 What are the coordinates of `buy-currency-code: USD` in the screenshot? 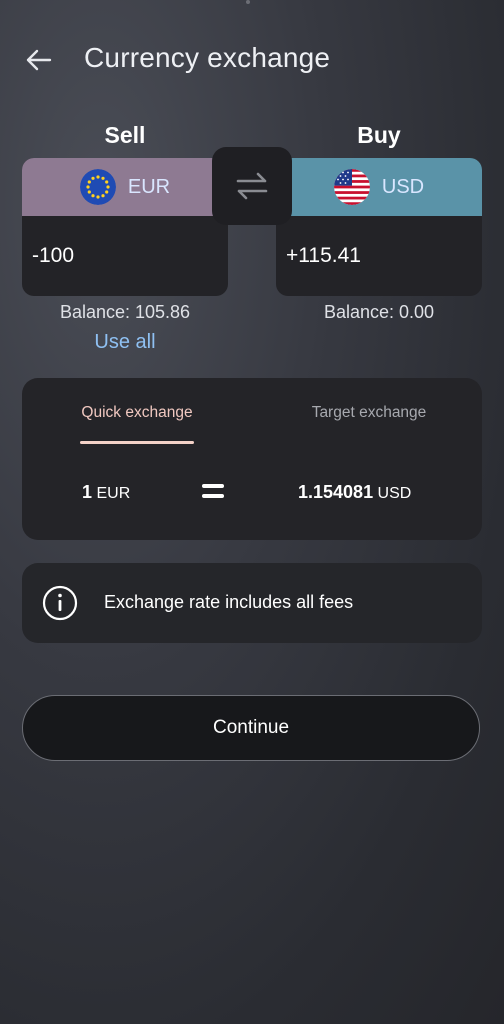 It's located at (403, 186).